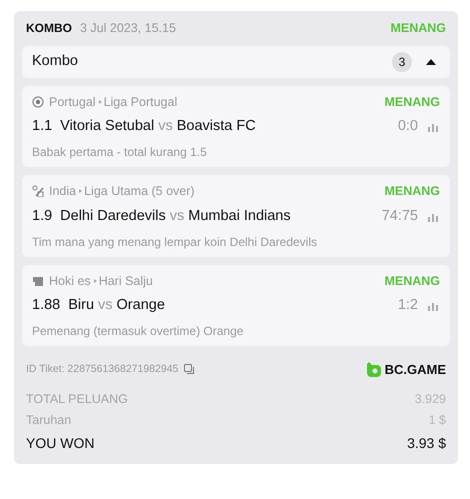 The image size is (470, 499). I want to click on team-name: Mumbai Indians, so click(239, 216).